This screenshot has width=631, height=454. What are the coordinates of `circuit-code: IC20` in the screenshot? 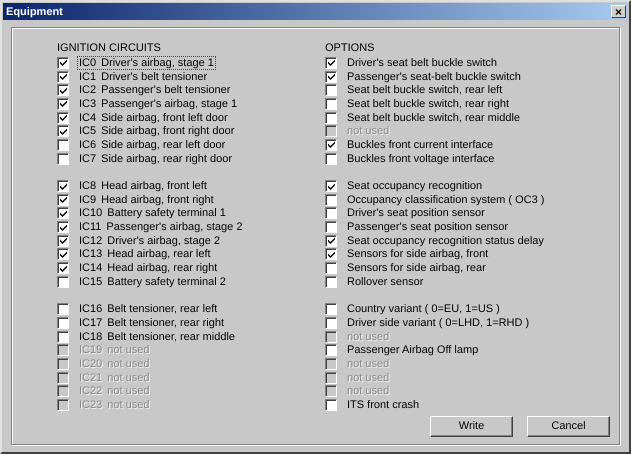 It's located at (90, 364).